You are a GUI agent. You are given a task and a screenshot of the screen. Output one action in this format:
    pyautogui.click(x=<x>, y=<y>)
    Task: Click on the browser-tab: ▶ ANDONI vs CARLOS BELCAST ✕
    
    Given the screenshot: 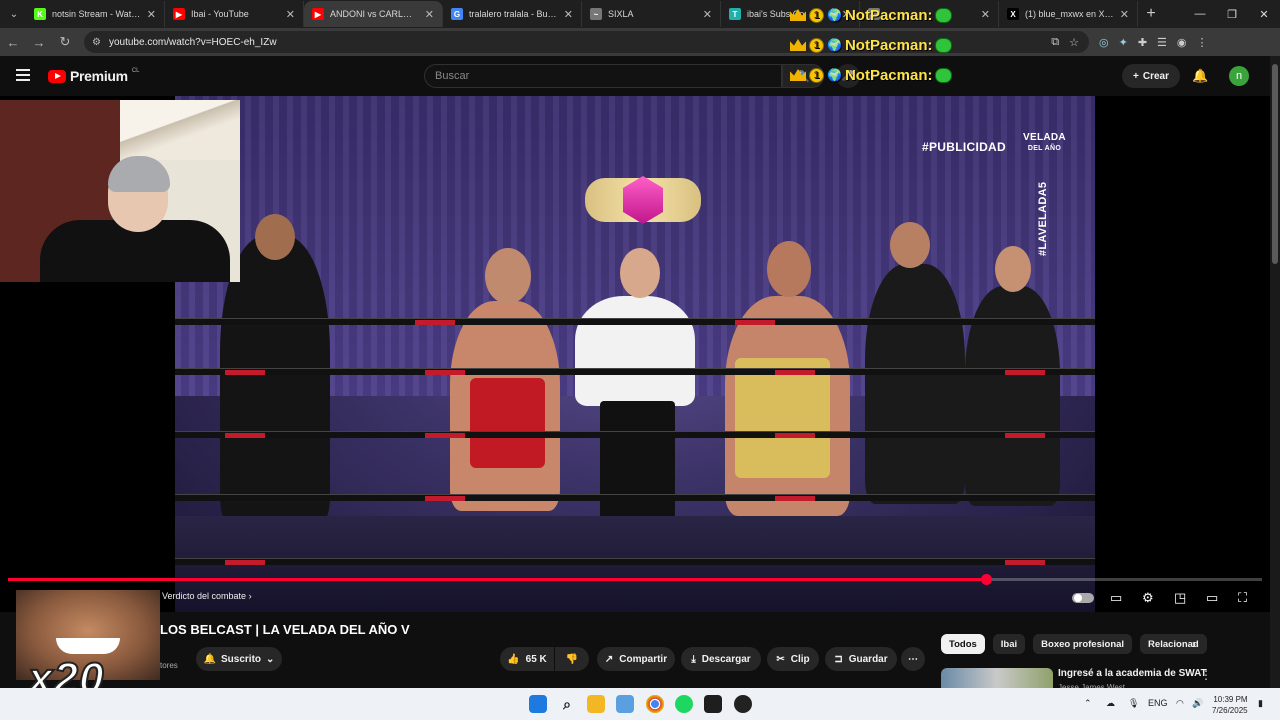 What is the action you would take?
    pyautogui.click(x=373, y=14)
    